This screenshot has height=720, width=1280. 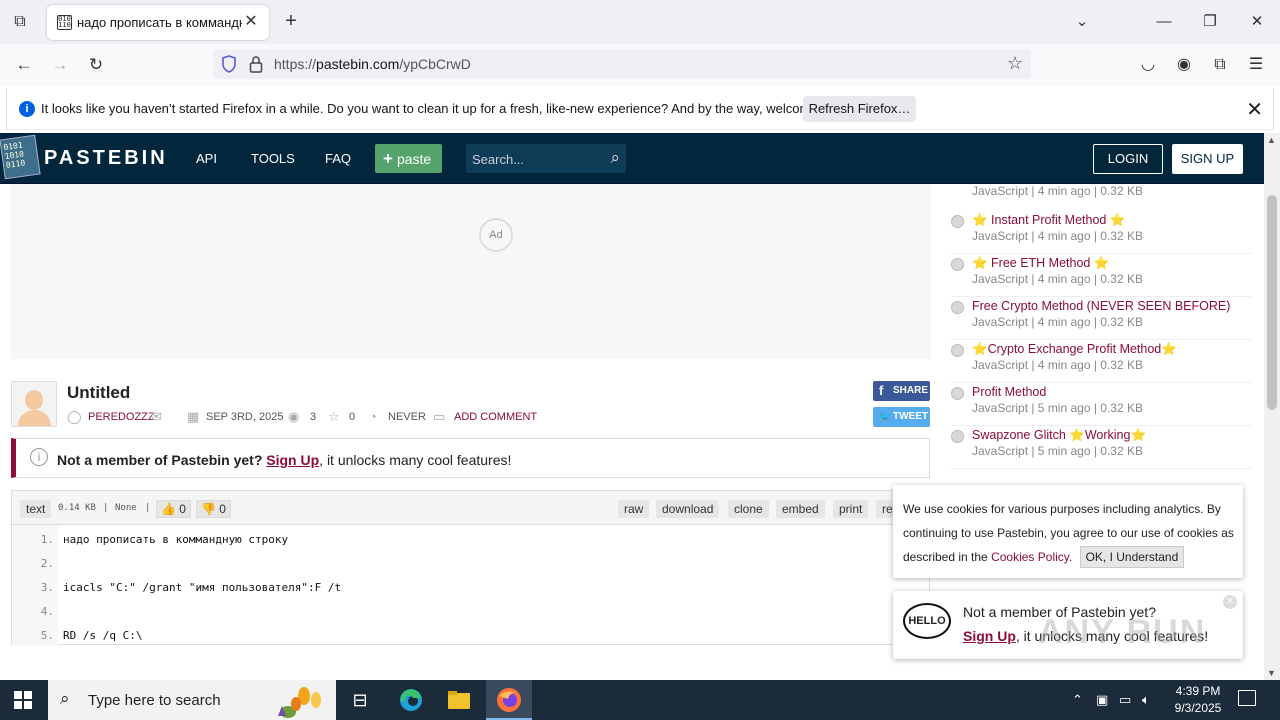 What do you see at coordinates (1132, 557) in the screenshot?
I see `cookie-accept-button: OK, I Understand` at bounding box center [1132, 557].